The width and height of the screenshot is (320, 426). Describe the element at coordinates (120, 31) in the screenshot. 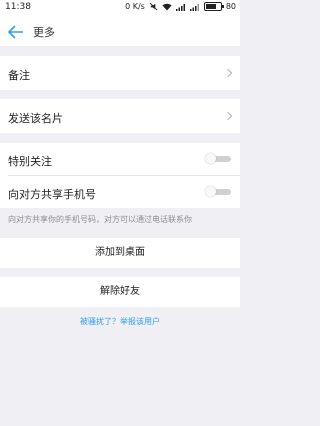

I see `header-bar: 更多` at that location.